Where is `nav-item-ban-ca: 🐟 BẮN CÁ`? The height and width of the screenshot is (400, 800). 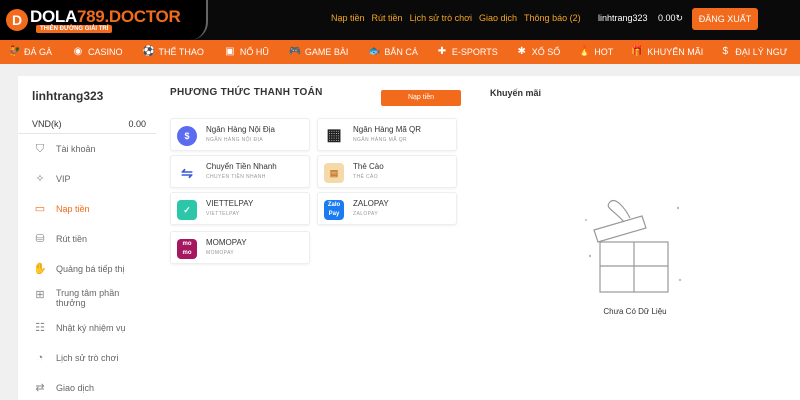 nav-item-ban-ca: 🐟 BẮN CÁ is located at coordinates (393, 52).